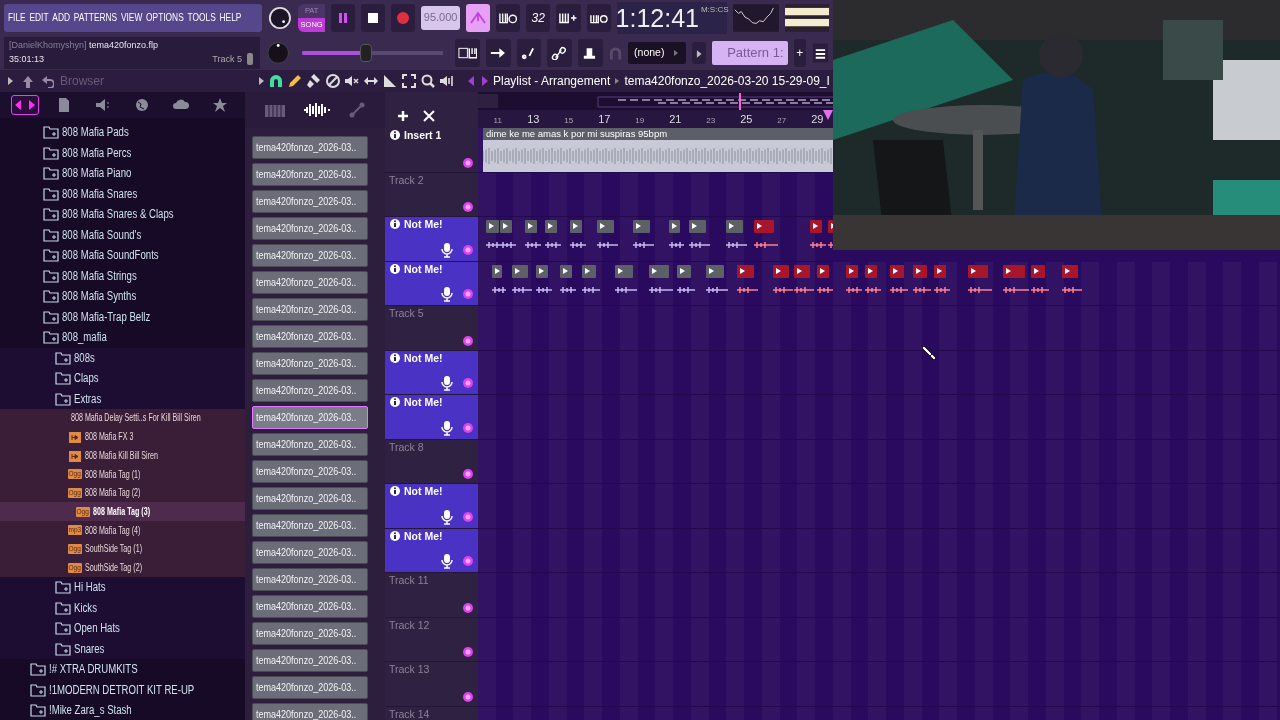 Image resolution: width=1280 pixels, height=720 pixels. What do you see at coordinates (568, 17) in the screenshot?
I see `step-button` at bounding box center [568, 17].